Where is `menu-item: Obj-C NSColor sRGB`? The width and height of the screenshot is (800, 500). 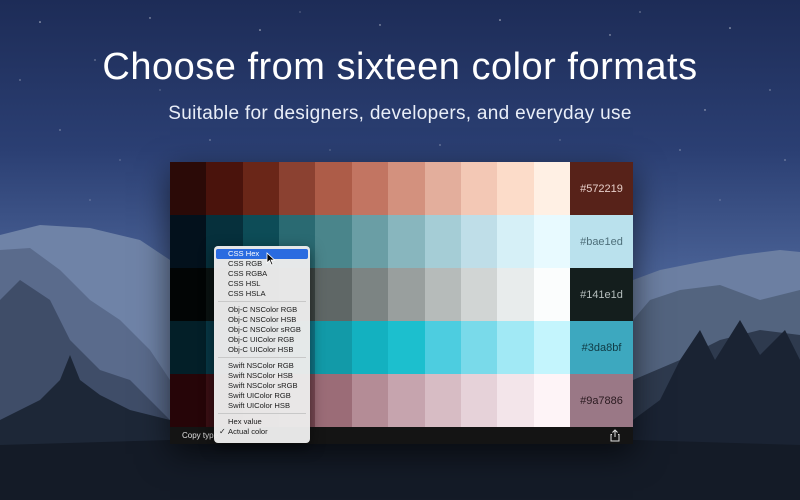
menu-item: Obj-C NSColor sRGB is located at coordinates (262, 330).